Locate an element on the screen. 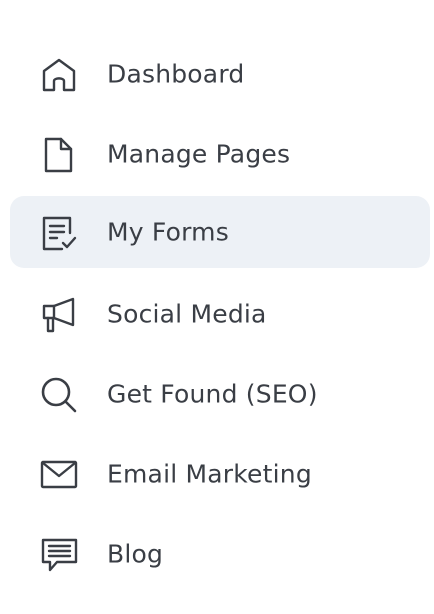 The height and width of the screenshot is (614, 434). message-bubble-icon is located at coordinates (59, 555).